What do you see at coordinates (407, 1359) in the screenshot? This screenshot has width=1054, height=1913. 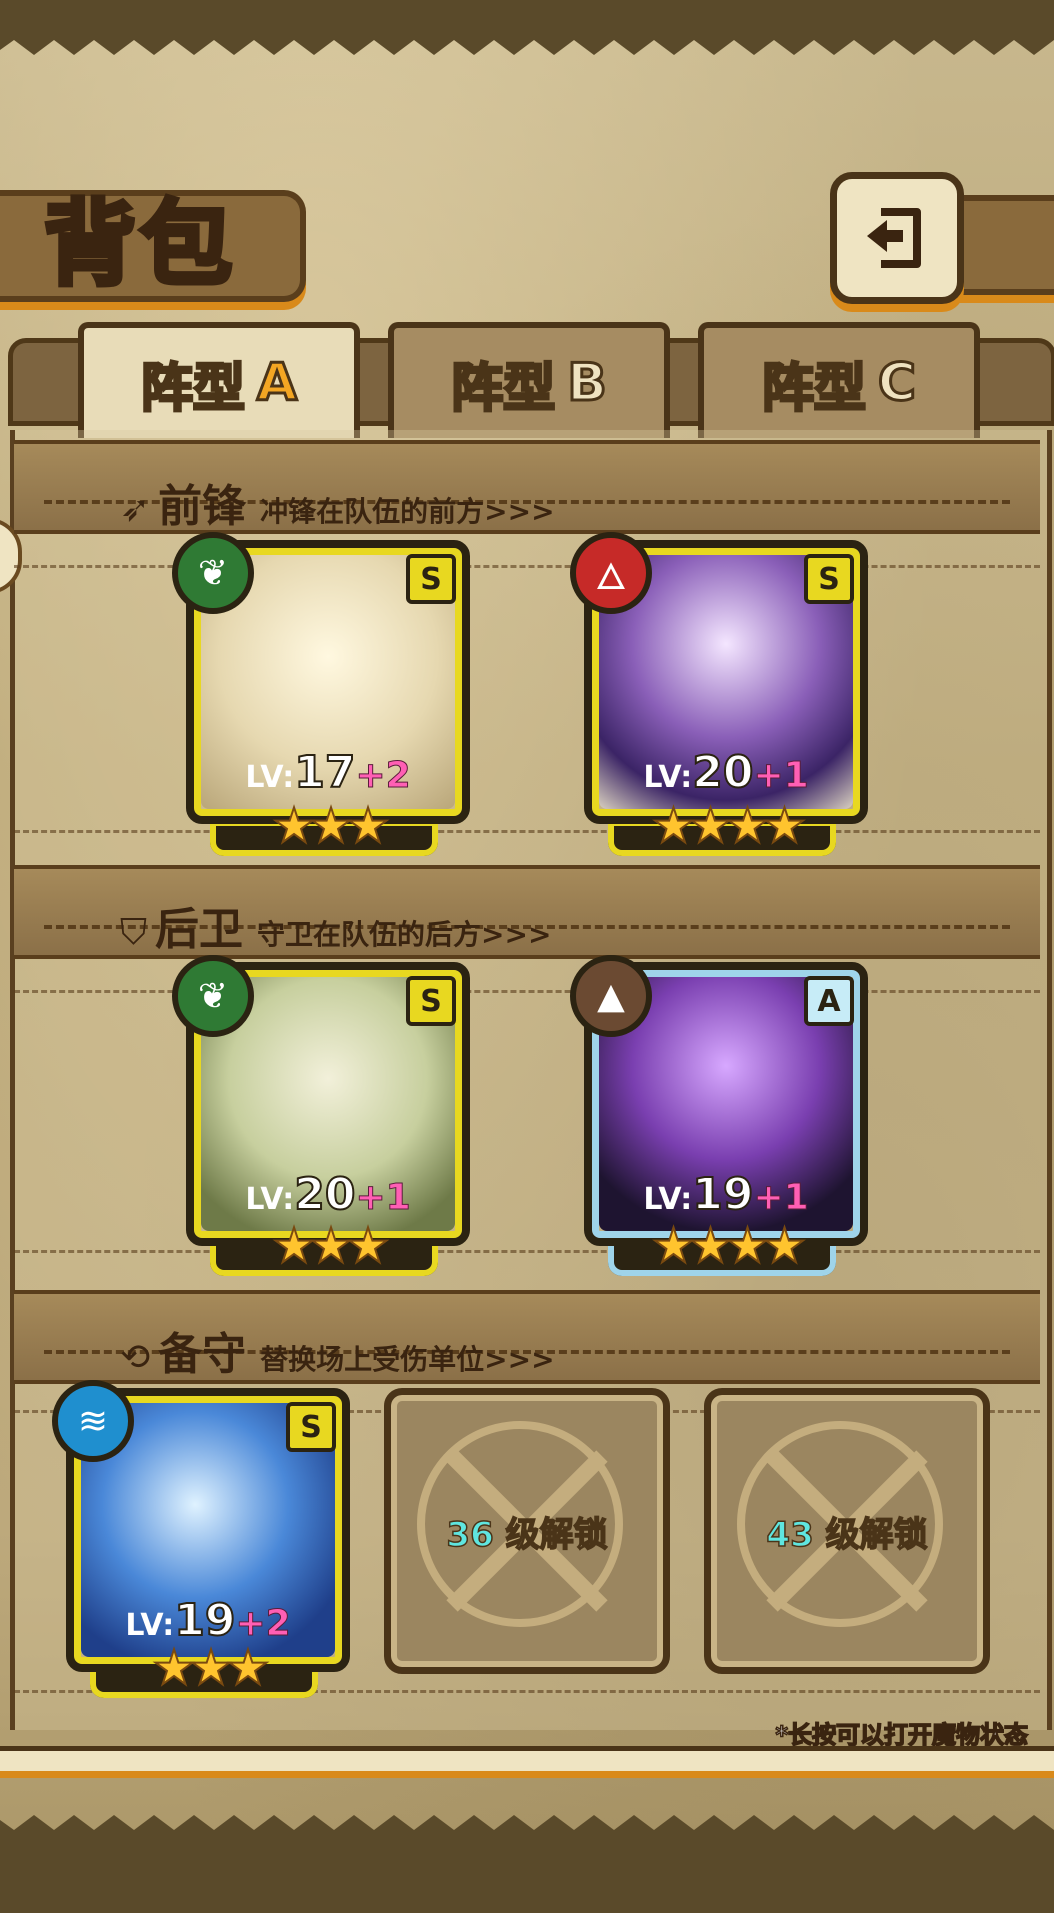 I see `section-desc: 替换场上受伤单位>>>` at bounding box center [407, 1359].